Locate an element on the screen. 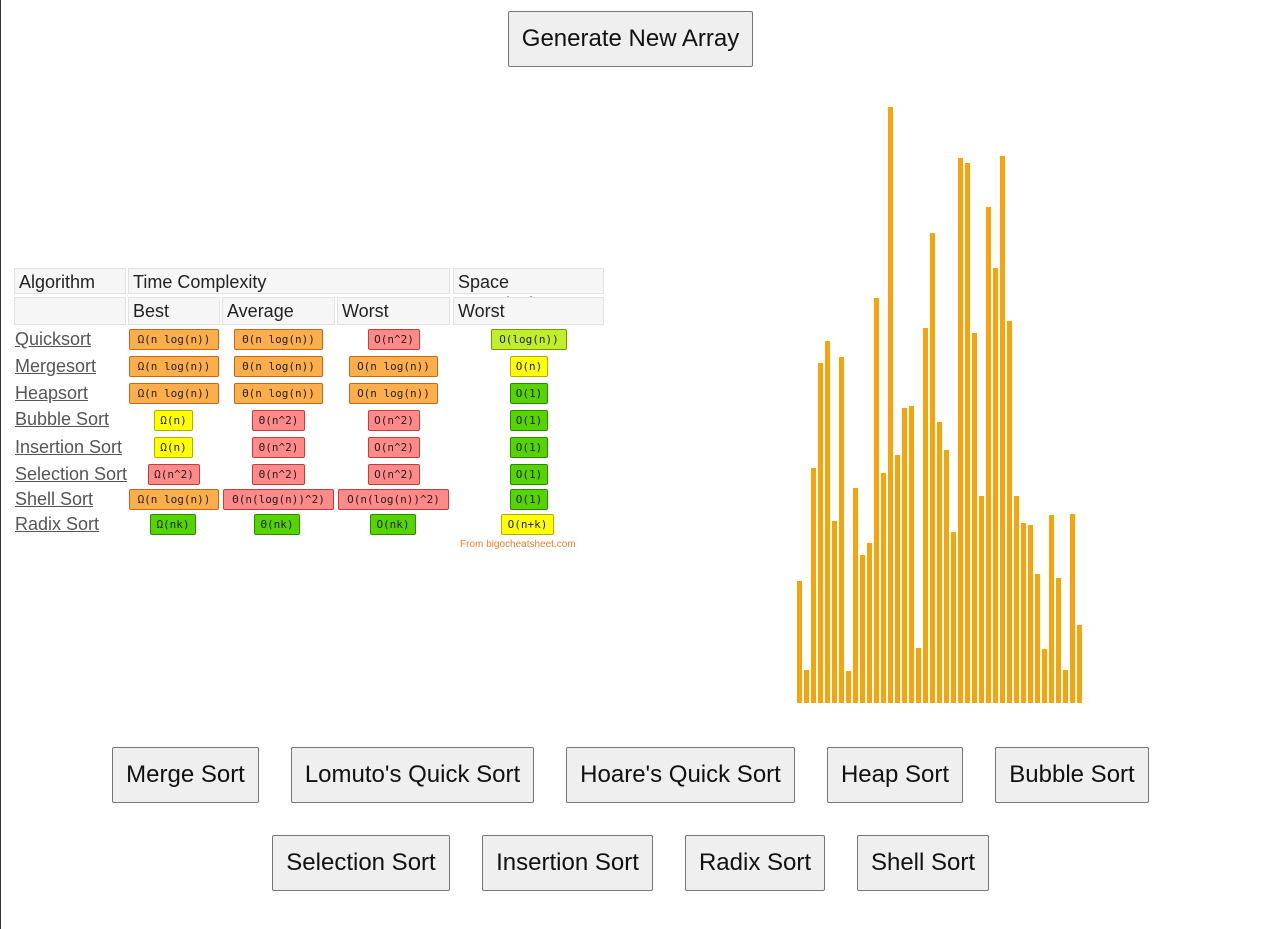 The image size is (1263, 929). table-subheader-best: Best is located at coordinates (174, 311).